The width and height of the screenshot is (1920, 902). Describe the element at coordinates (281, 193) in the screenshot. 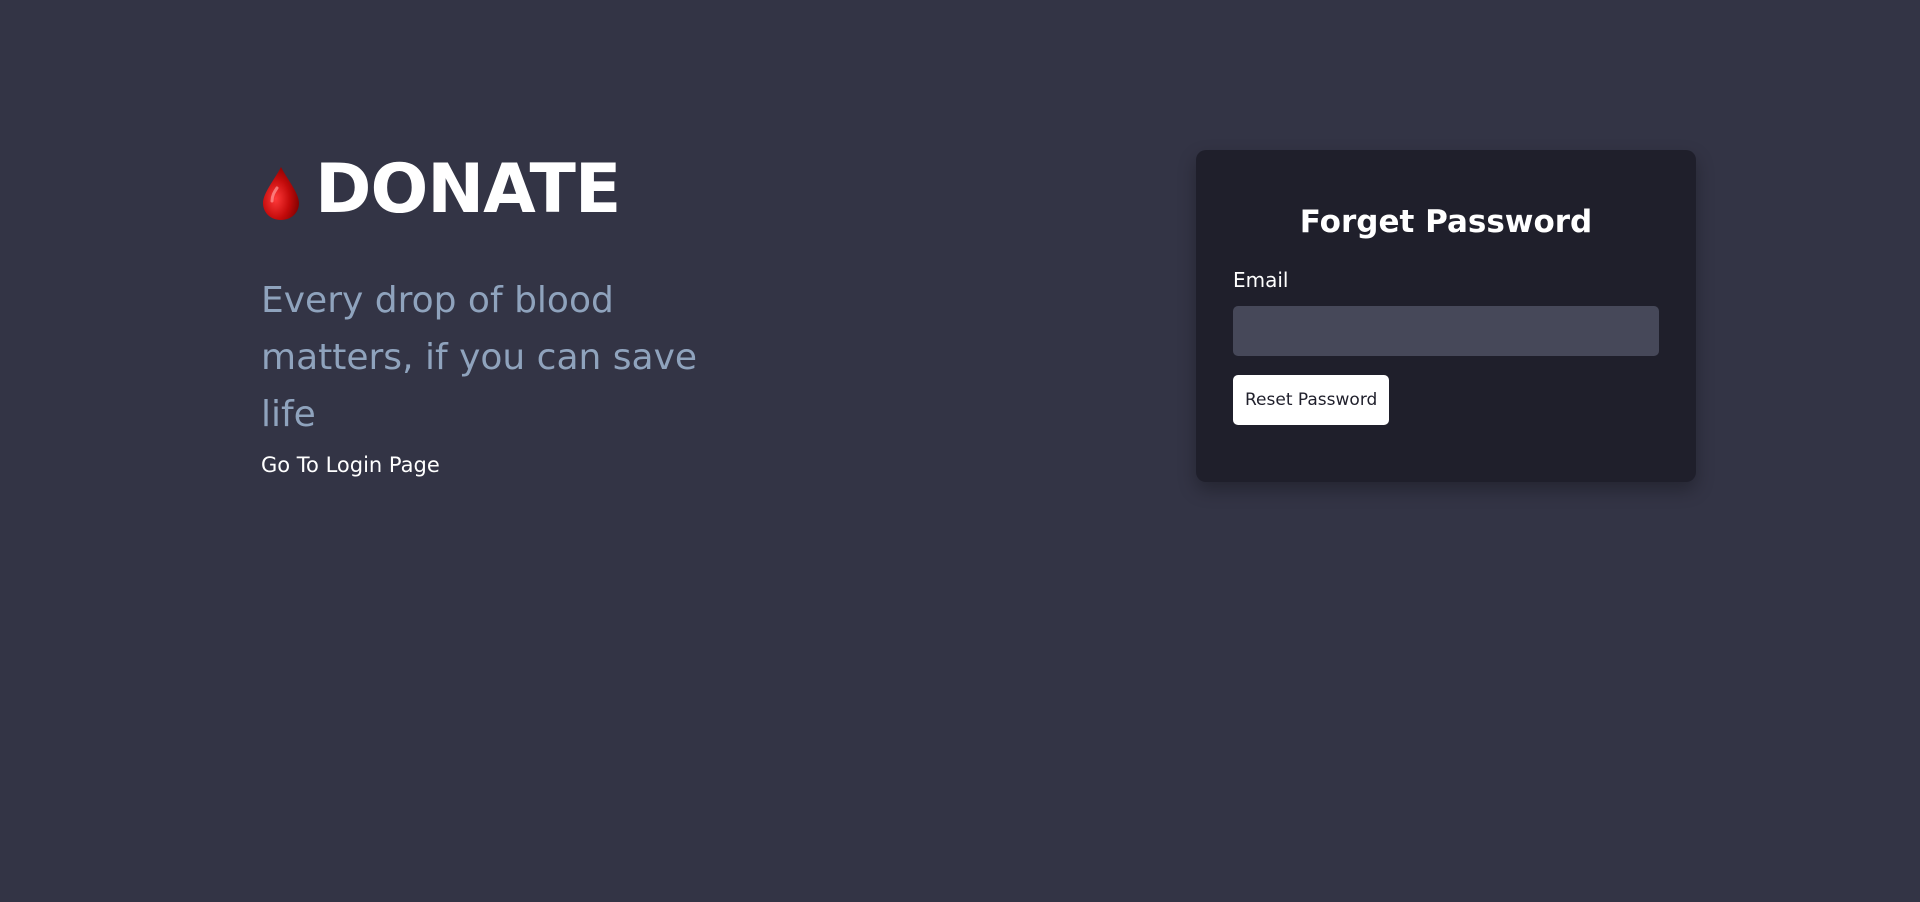

I see `blood-drop-icon` at that location.